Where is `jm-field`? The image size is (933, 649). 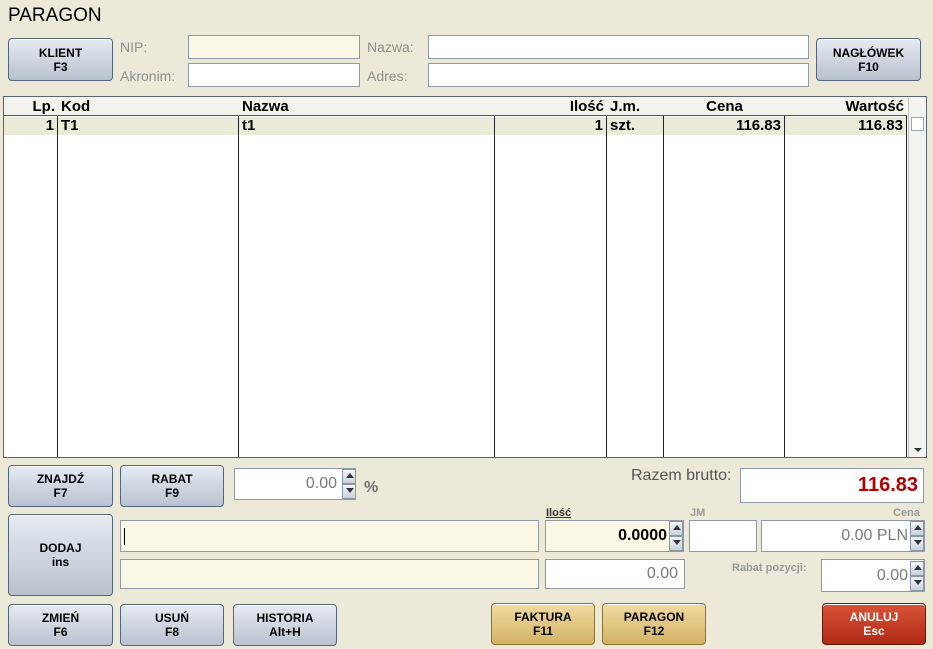 jm-field is located at coordinates (723, 536).